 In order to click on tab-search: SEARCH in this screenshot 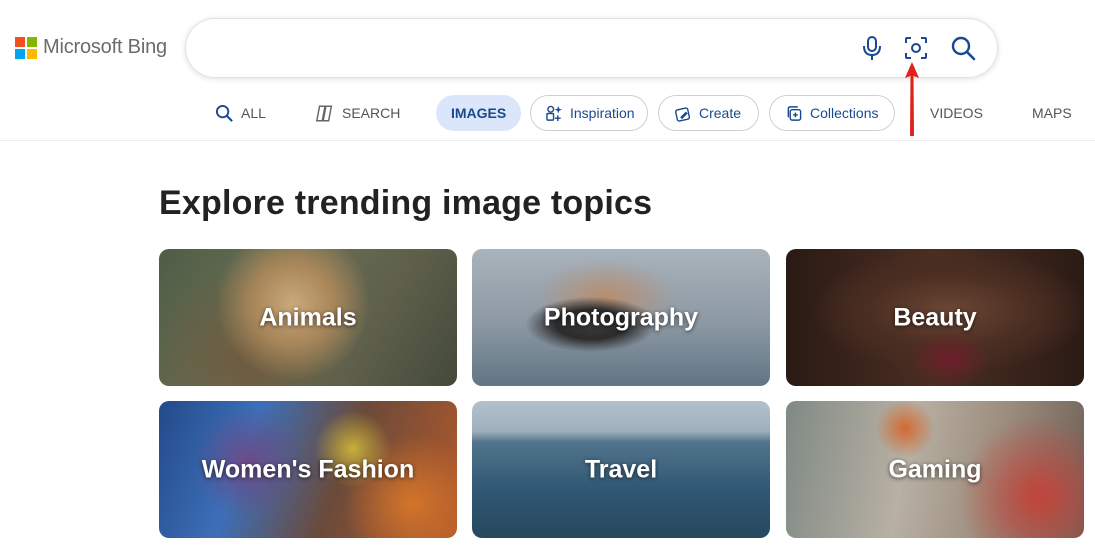, I will do `click(357, 113)`.